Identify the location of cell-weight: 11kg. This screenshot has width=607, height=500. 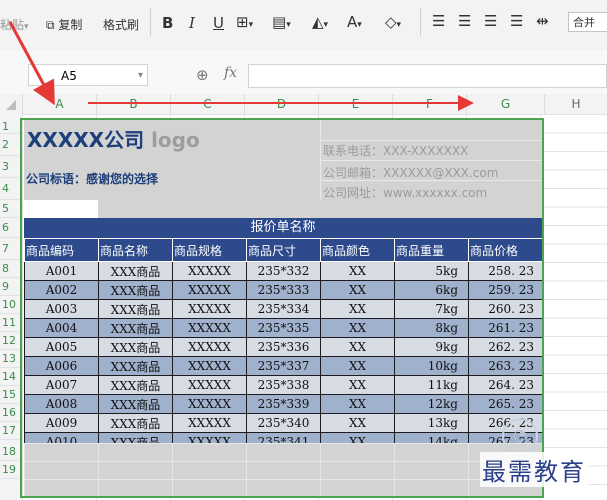
(431, 385).